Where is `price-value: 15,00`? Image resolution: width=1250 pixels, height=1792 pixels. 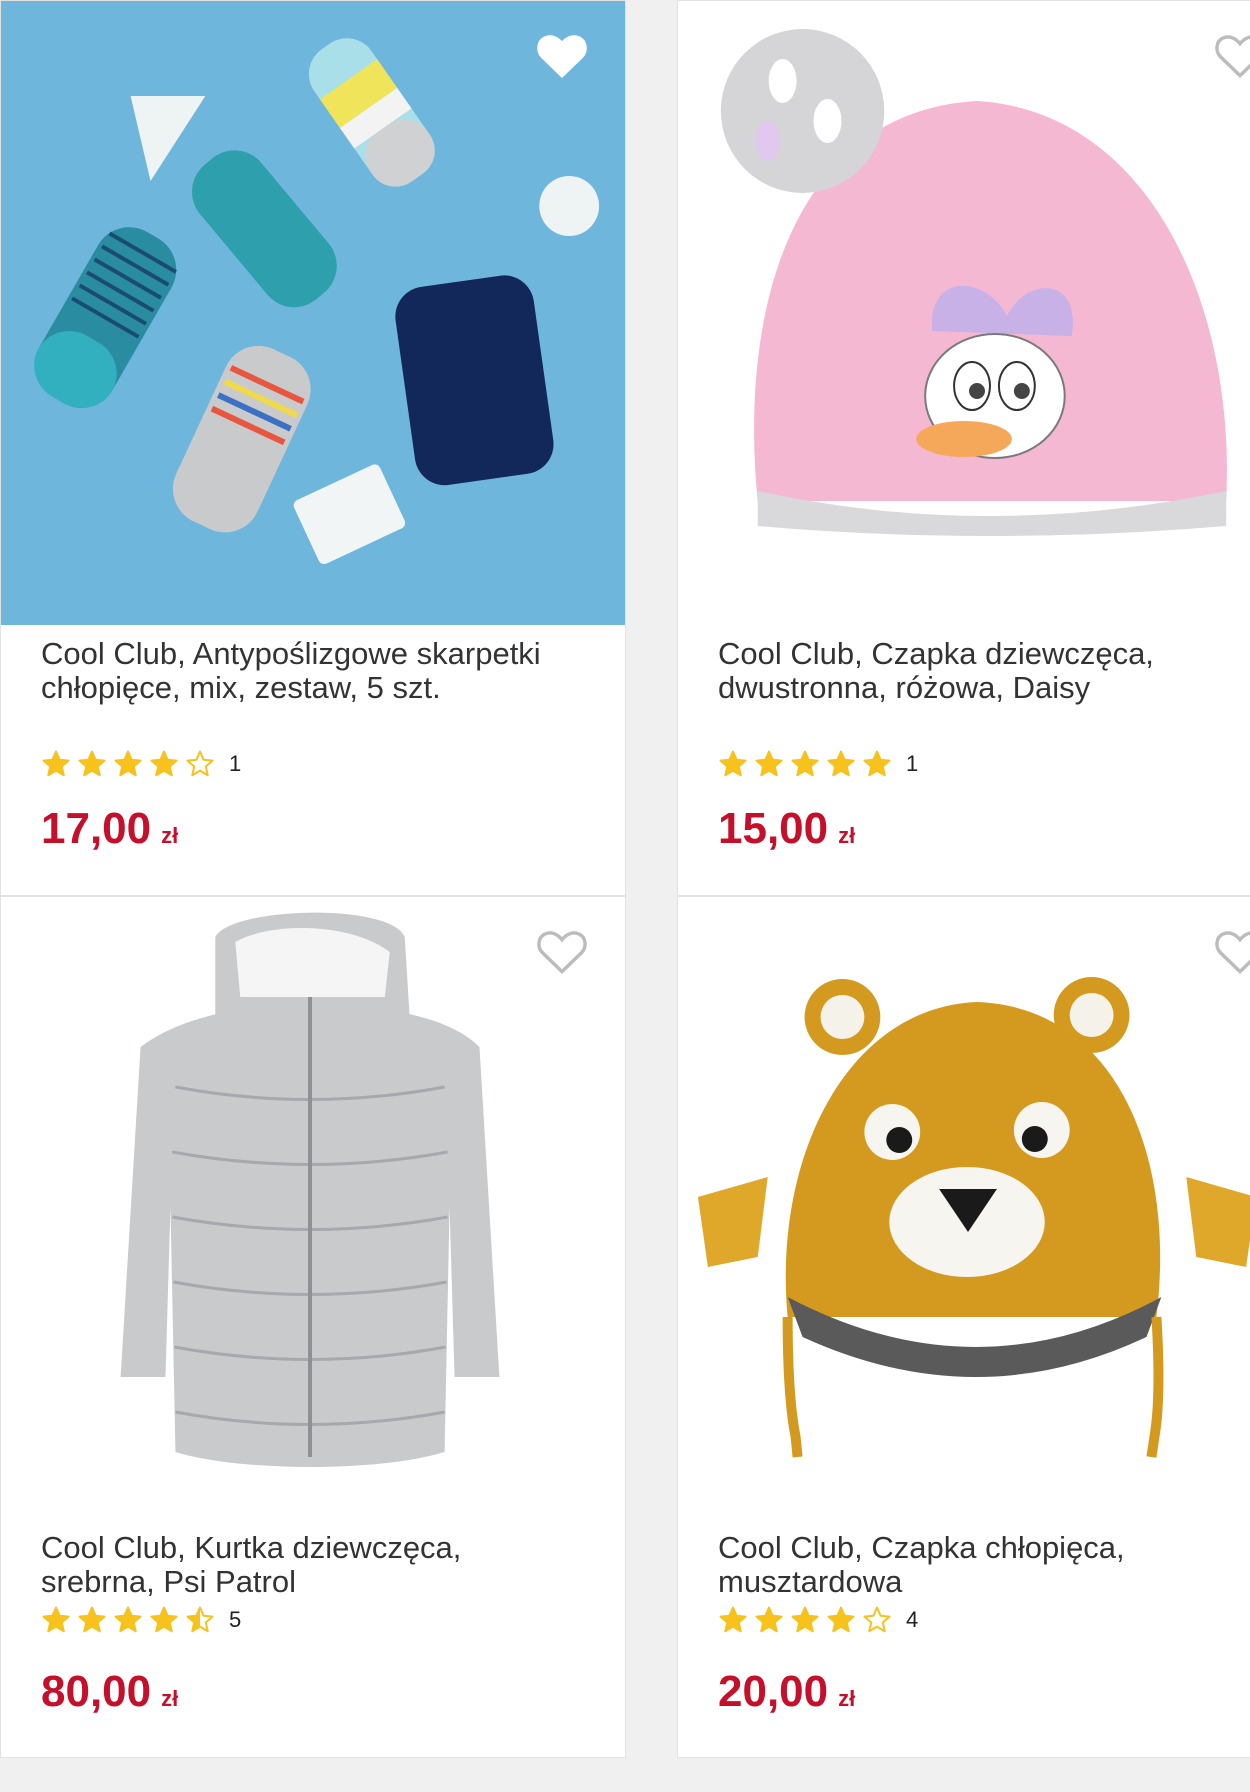 price-value: 15,00 is located at coordinates (773, 828).